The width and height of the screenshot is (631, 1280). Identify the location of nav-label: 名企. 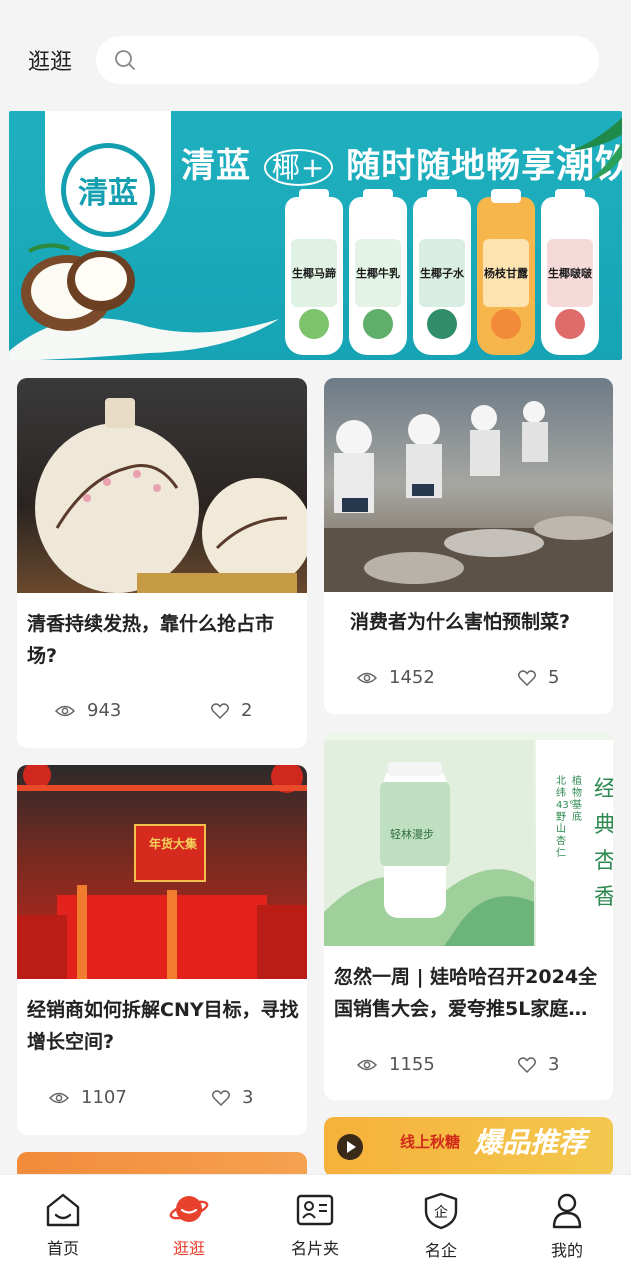
(440, 1250).